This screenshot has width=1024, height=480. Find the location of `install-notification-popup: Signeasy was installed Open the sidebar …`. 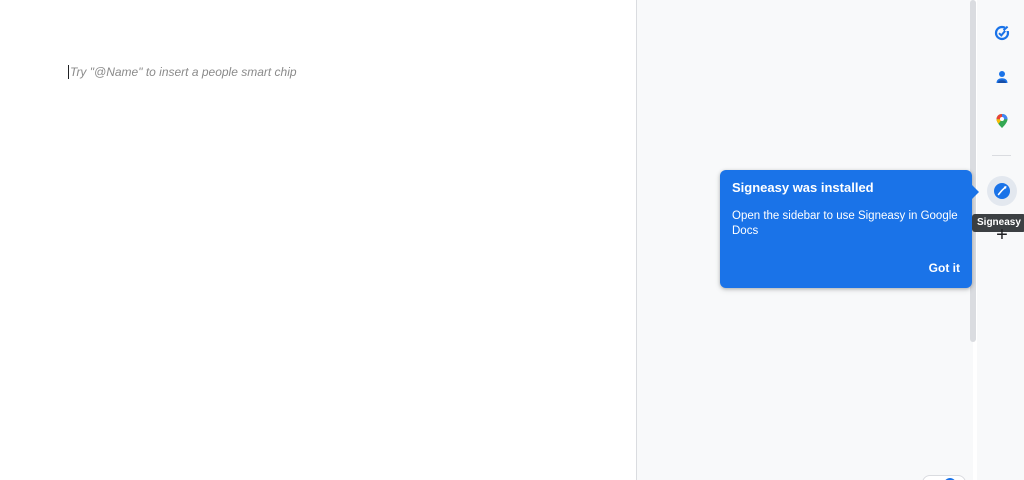

install-notification-popup: Signeasy was installed Open the sidebar … is located at coordinates (846, 229).